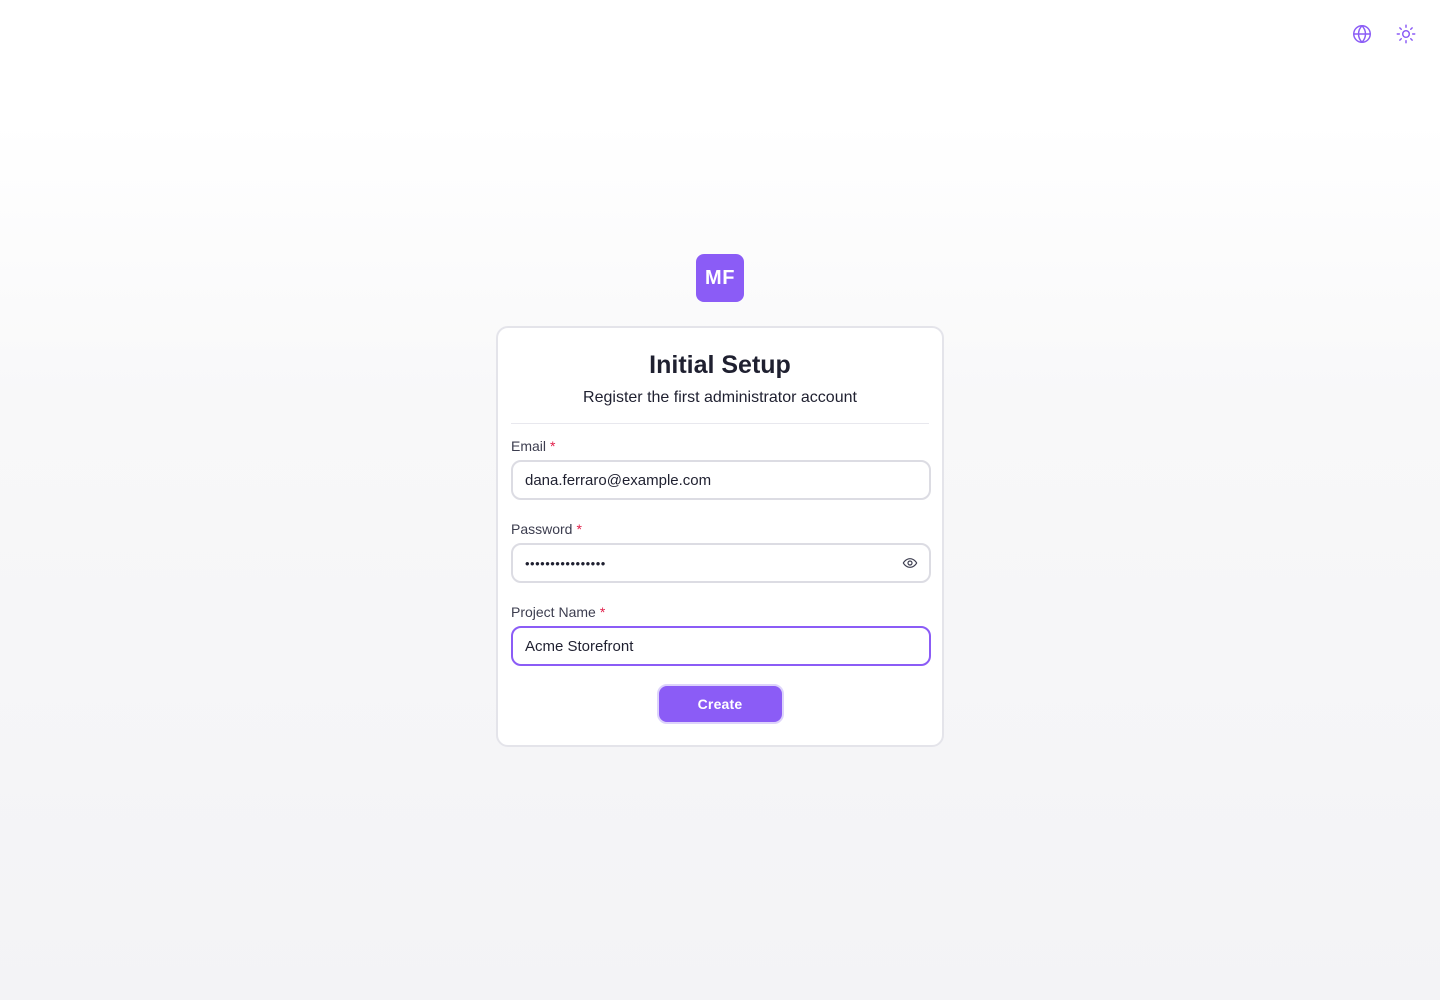  I want to click on project-name-input-wrapper, so click(721, 646).